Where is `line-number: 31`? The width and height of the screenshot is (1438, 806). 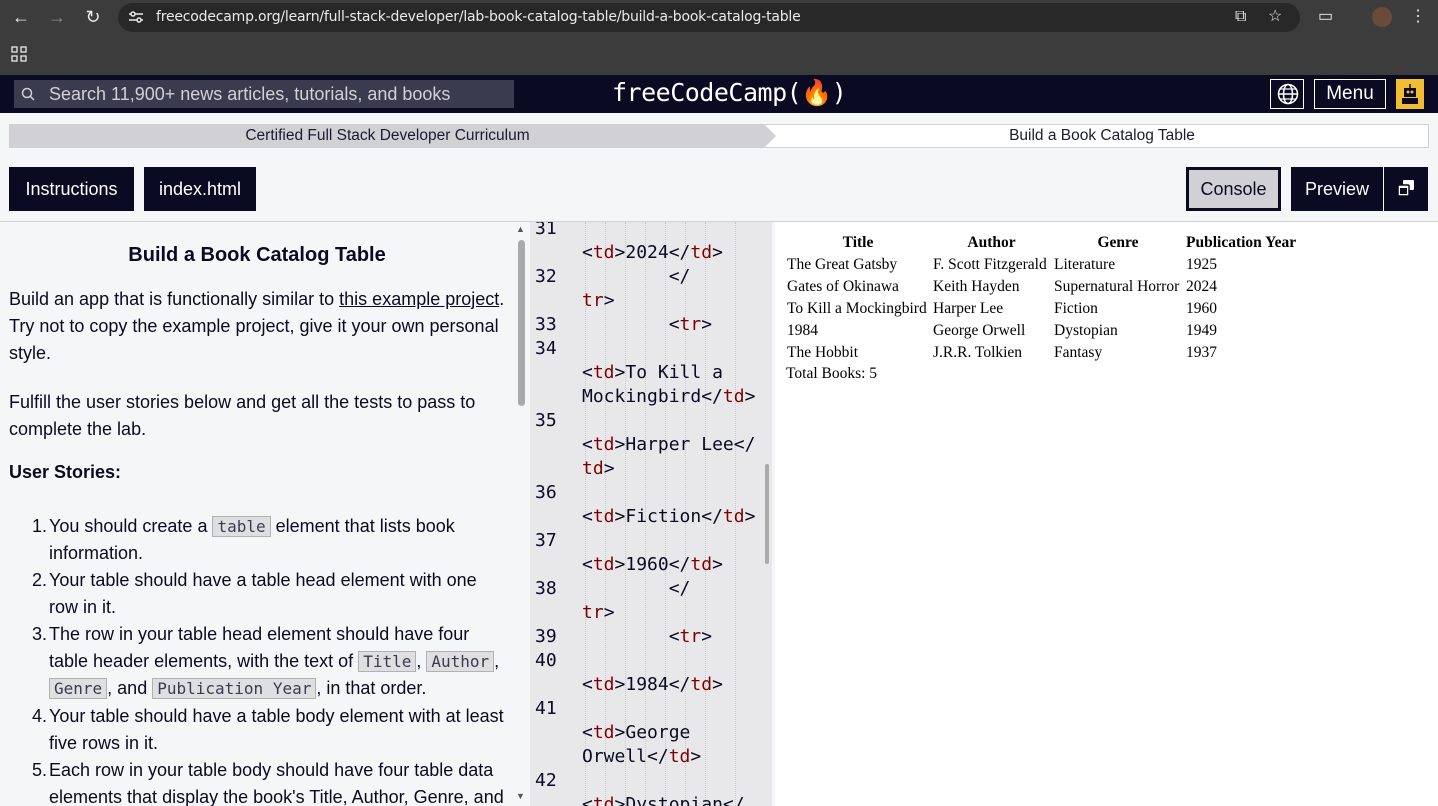
line-number: 31 is located at coordinates (546, 230).